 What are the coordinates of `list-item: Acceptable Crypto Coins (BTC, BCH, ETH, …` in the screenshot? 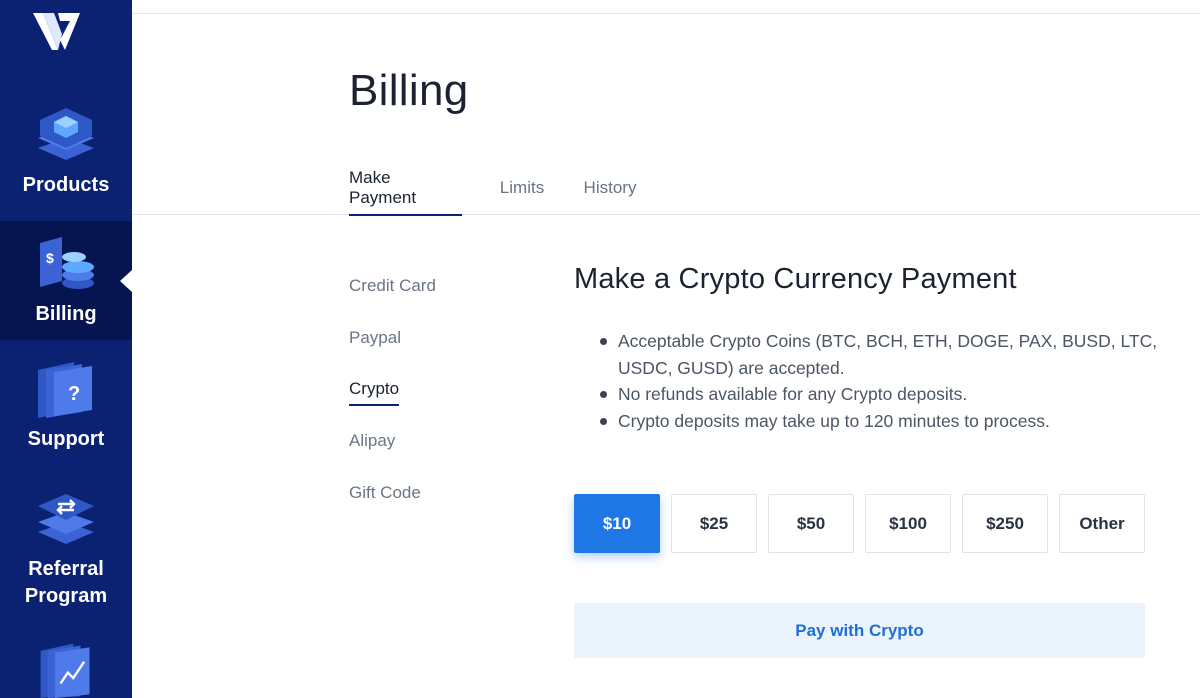 It's located at (869, 354).